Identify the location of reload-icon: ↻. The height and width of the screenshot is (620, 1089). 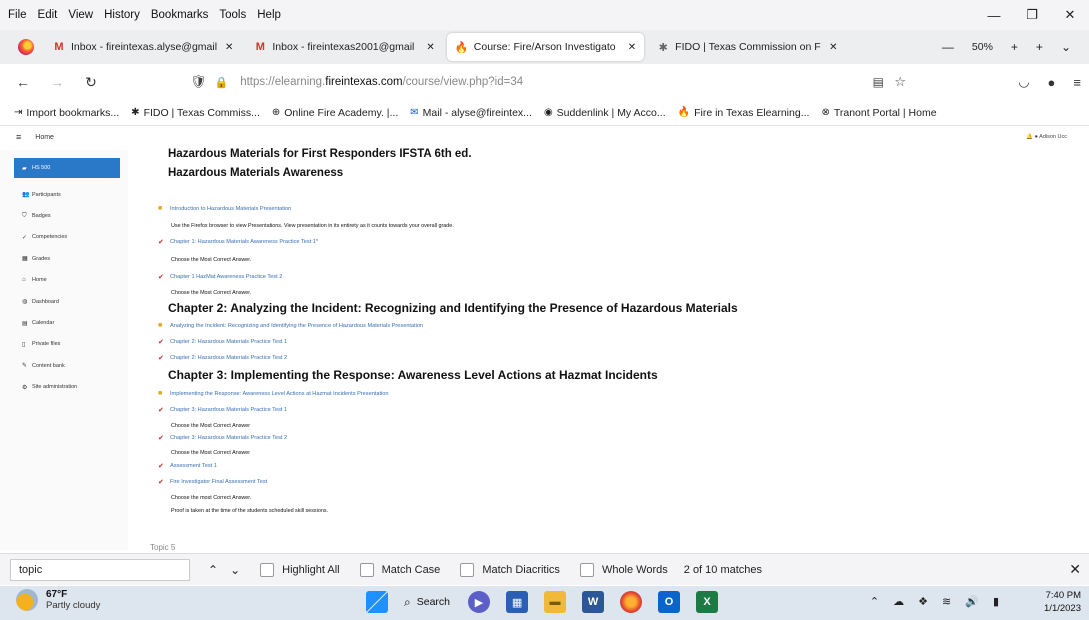
(91, 82).